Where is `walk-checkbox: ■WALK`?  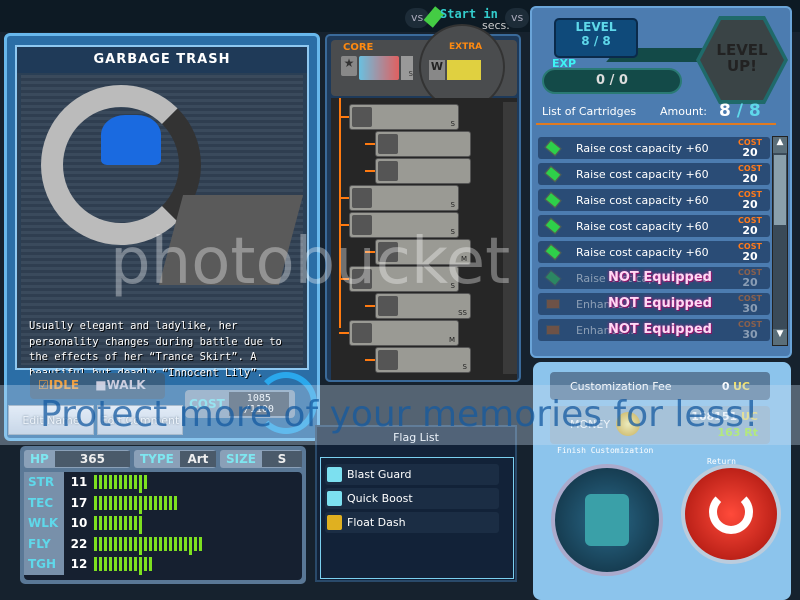 walk-checkbox: ■WALK is located at coordinates (120, 385).